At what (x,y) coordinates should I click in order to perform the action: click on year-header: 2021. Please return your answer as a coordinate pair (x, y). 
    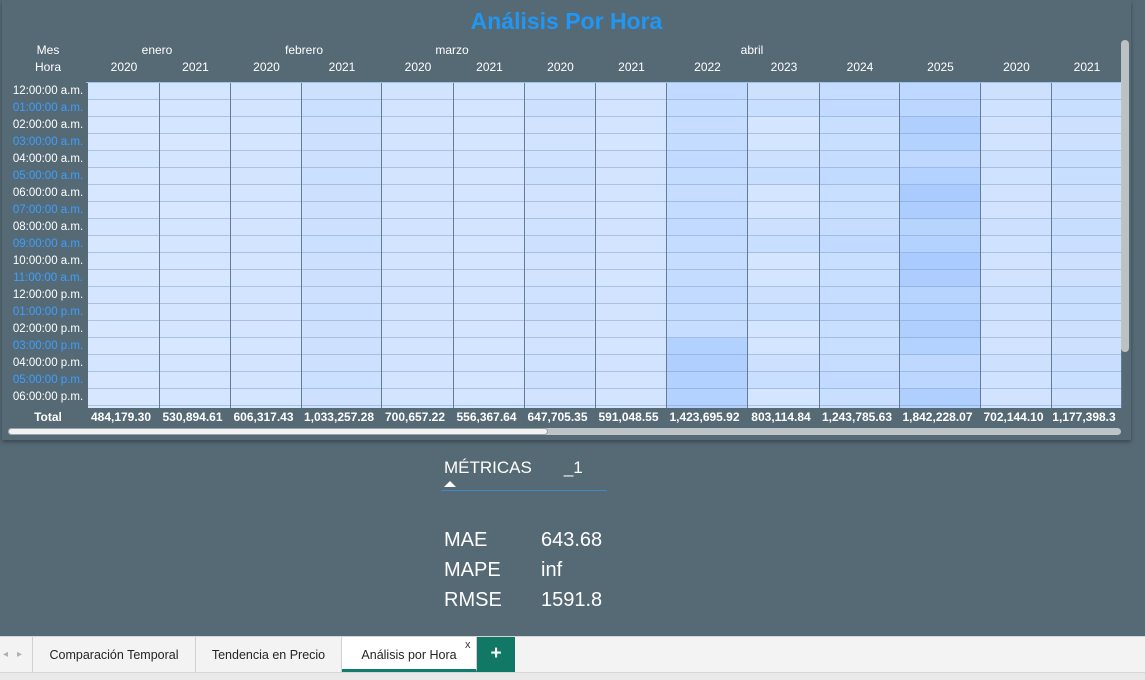
    Looking at the image, I should click on (489, 67).